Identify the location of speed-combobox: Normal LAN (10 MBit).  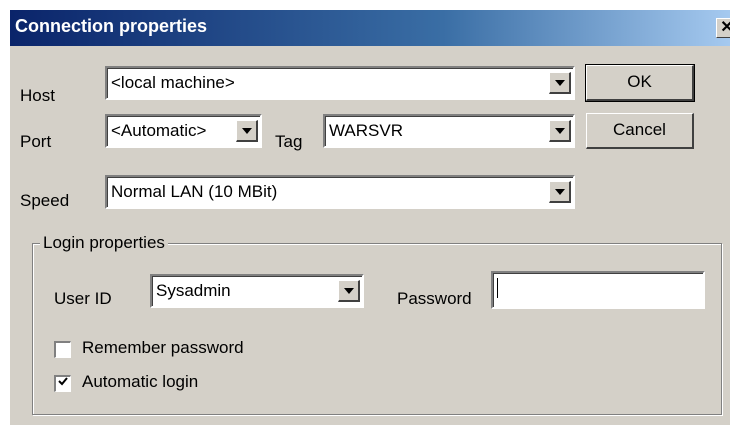
(340, 192).